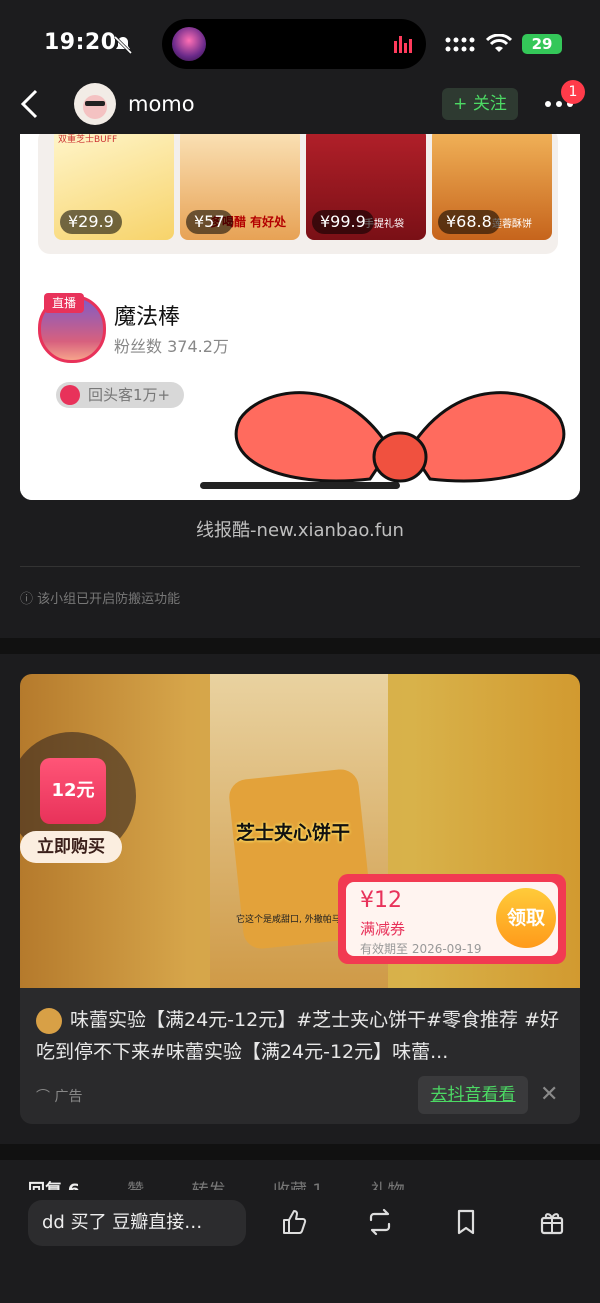 The image size is (600, 1303). What do you see at coordinates (526, 918) in the screenshot?
I see `claim-button: 领取` at bounding box center [526, 918].